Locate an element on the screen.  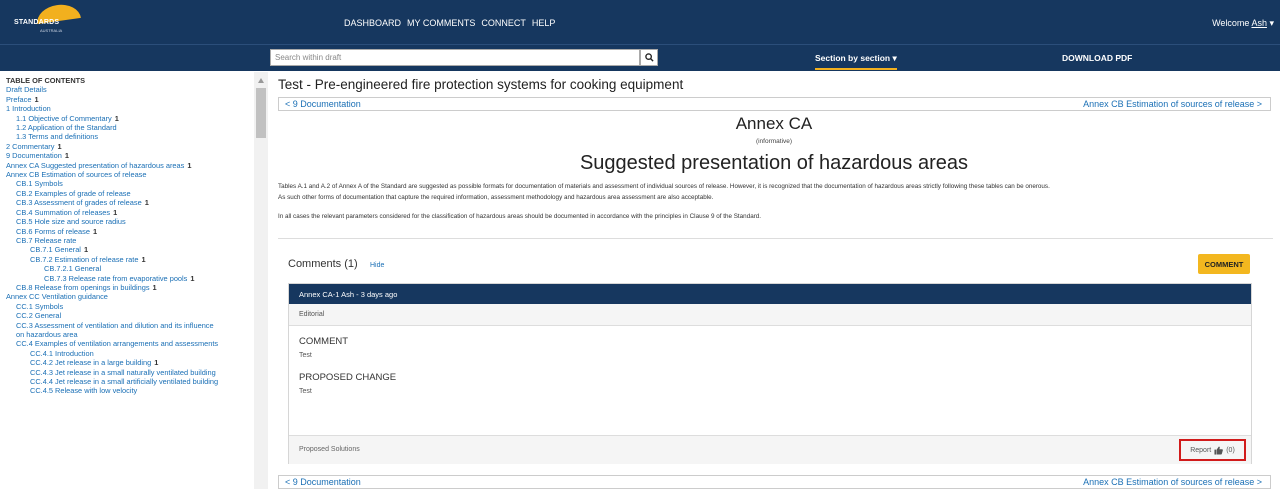
prev-section-link-bottom: < 9 Documentation is located at coordinates (323, 482).